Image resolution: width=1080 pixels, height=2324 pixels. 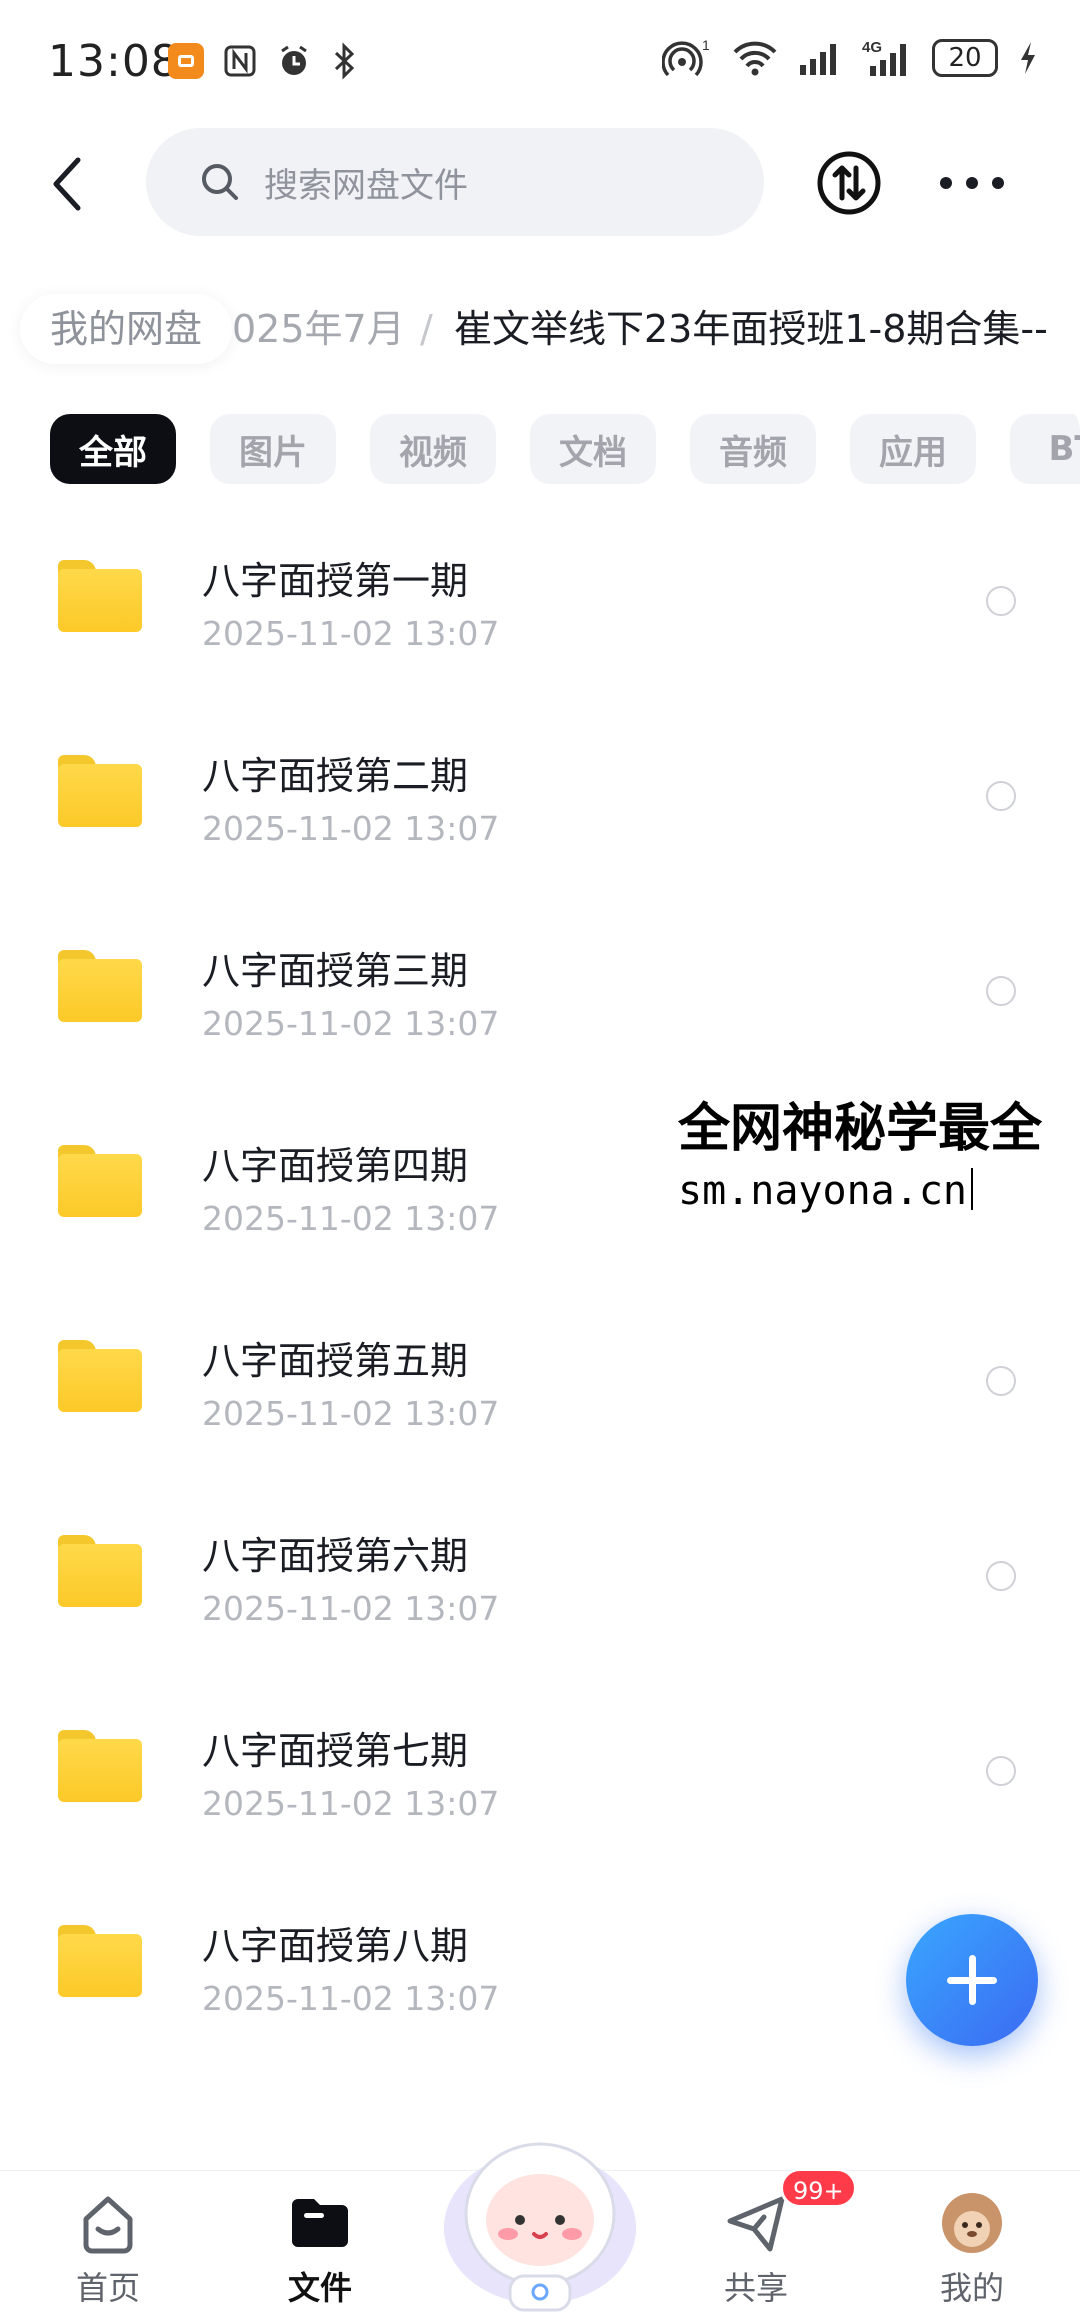 I want to click on nfc-icon, so click(x=240, y=61).